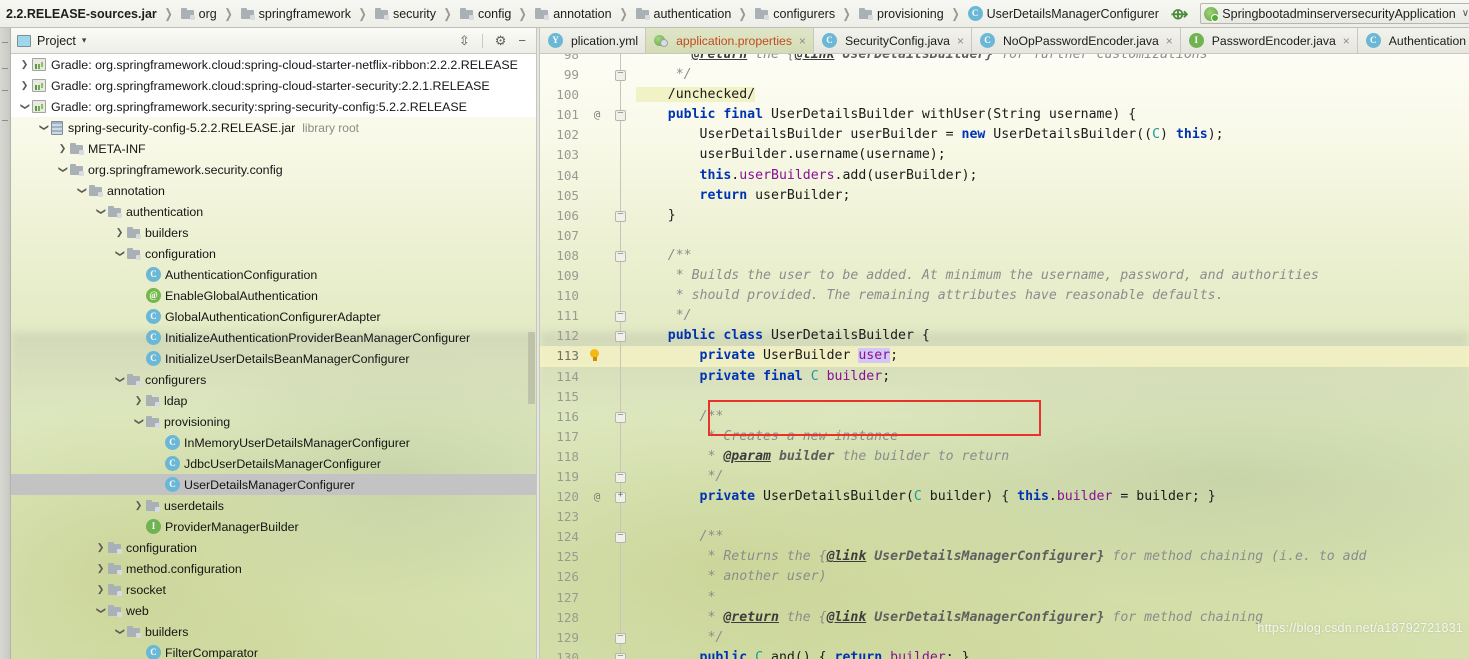 This screenshot has width=1469, height=659. Describe the element at coordinates (594, 355) in the screenshot. I see `intention-bulb-icon` at that location.